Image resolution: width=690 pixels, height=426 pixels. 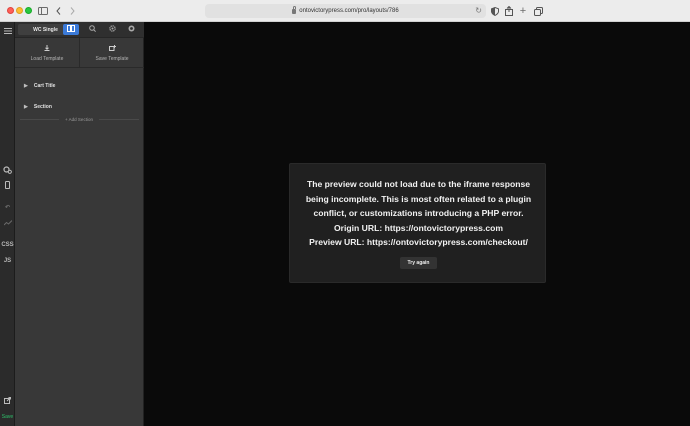 I want to click on tab-search, so click(x=92, y=29).